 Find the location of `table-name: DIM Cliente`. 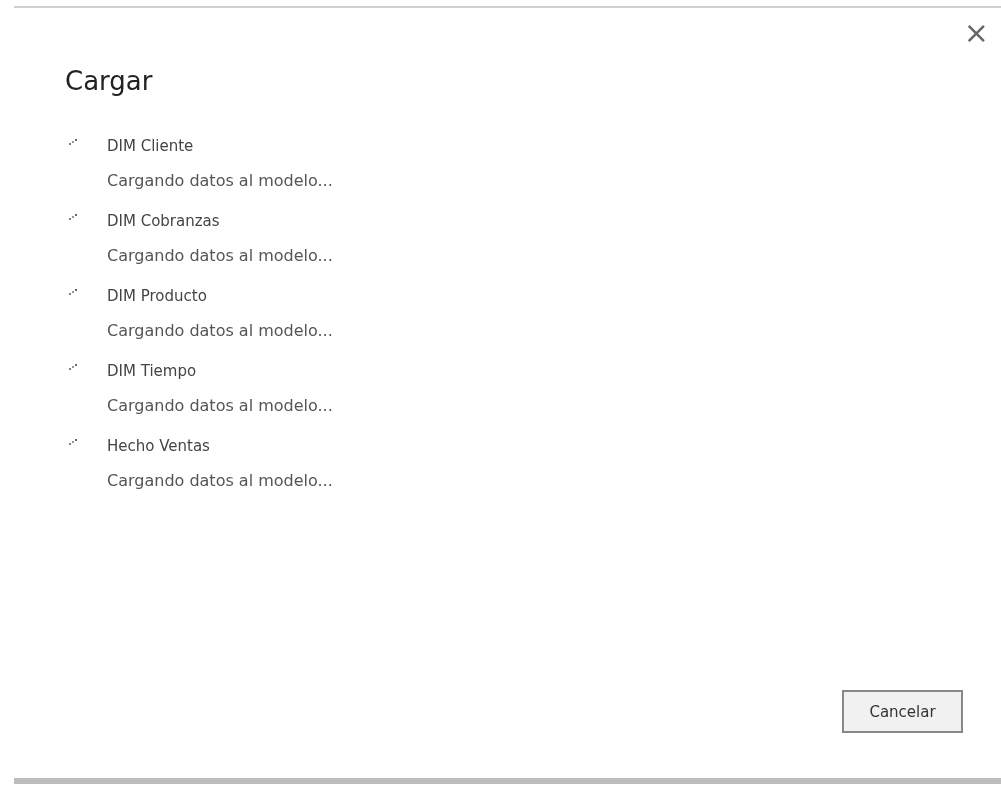

table-name: DIM Cliente is located at coordinates (151, 146).